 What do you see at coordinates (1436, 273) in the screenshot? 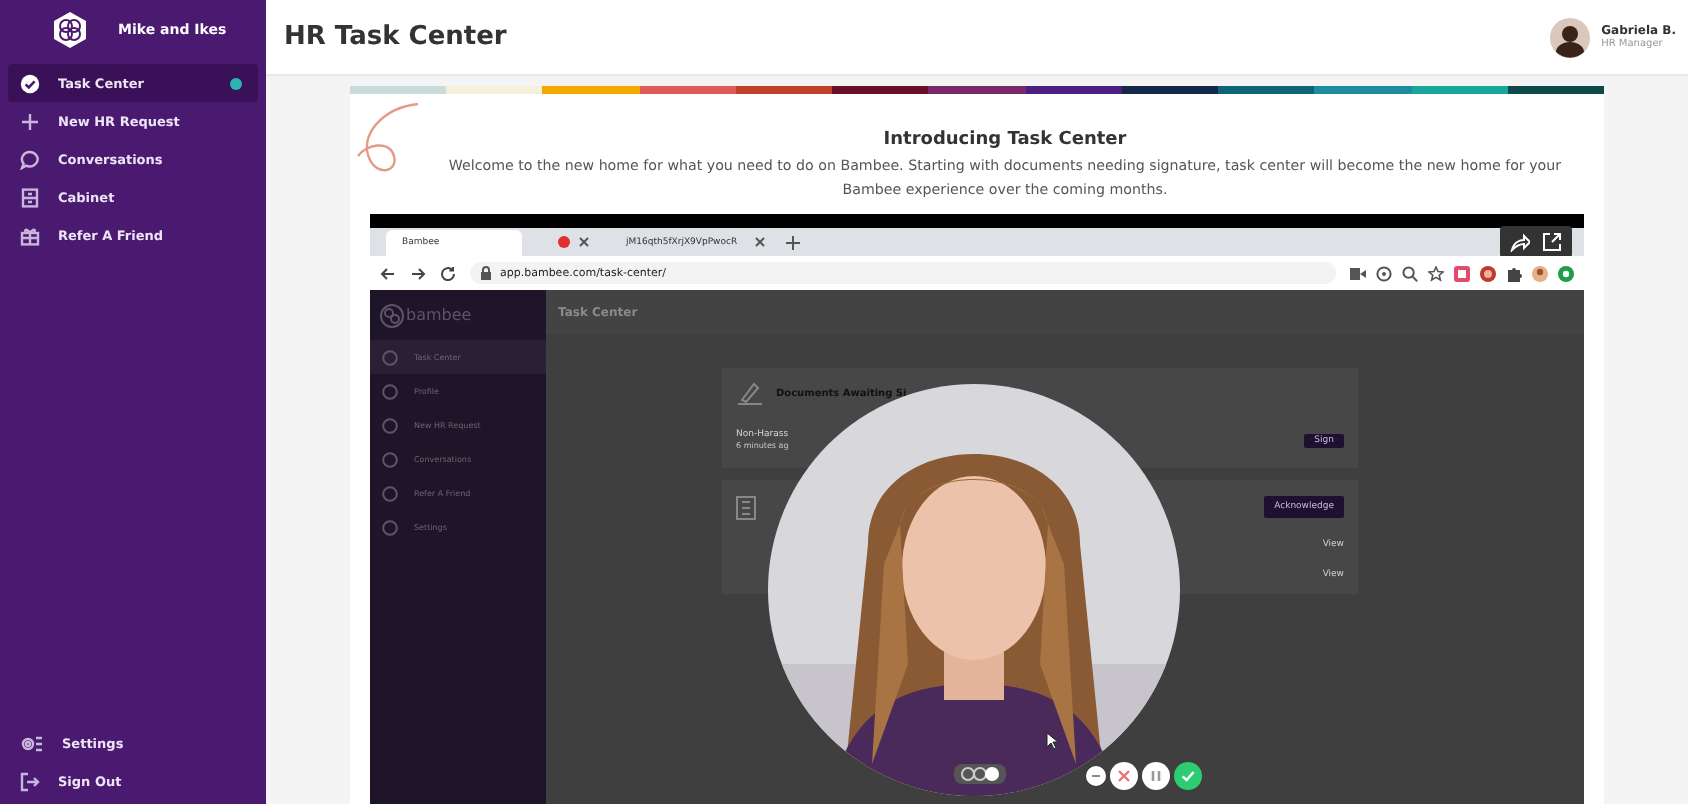
I see `star-icon` at bounding box center [1436, 273].